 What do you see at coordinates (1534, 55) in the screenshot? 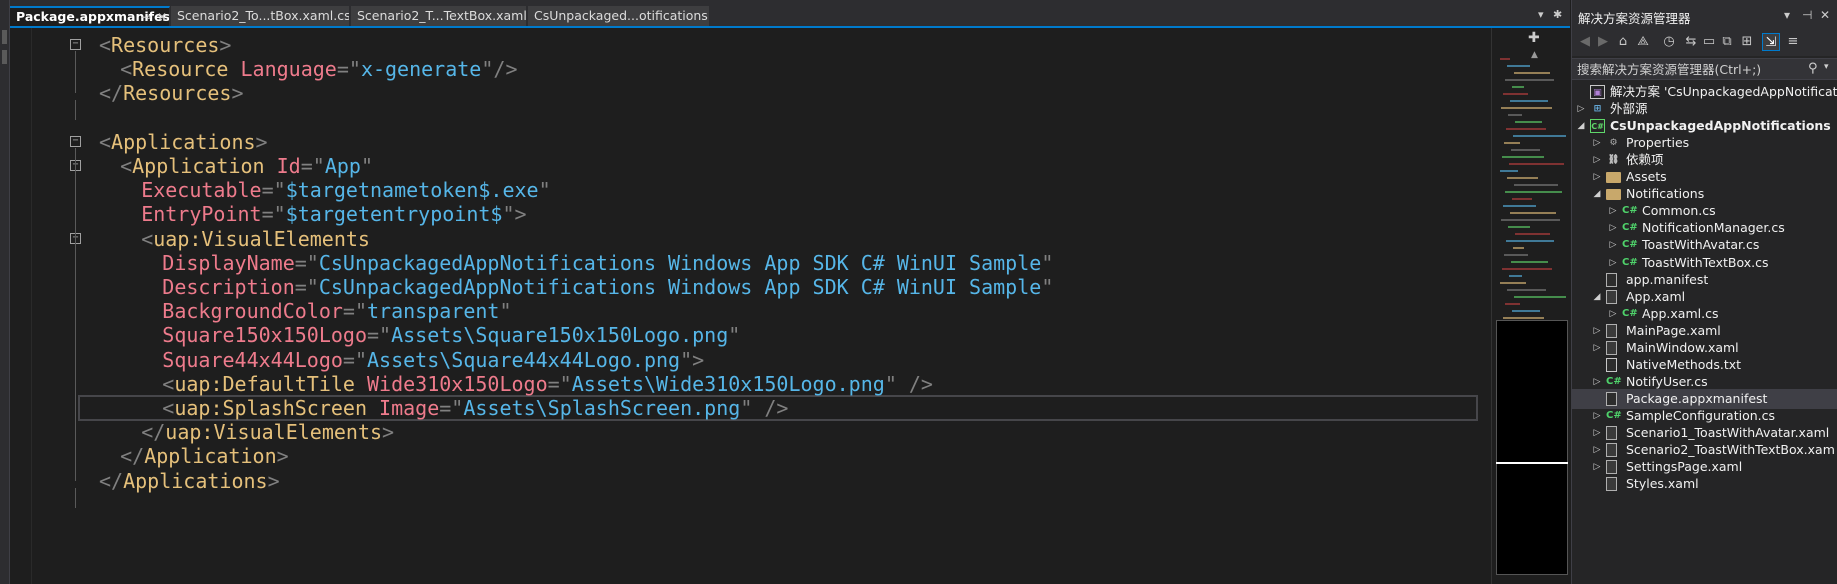
I see `scroll-up-icon: ▲` at bounding box center [1534, 55].